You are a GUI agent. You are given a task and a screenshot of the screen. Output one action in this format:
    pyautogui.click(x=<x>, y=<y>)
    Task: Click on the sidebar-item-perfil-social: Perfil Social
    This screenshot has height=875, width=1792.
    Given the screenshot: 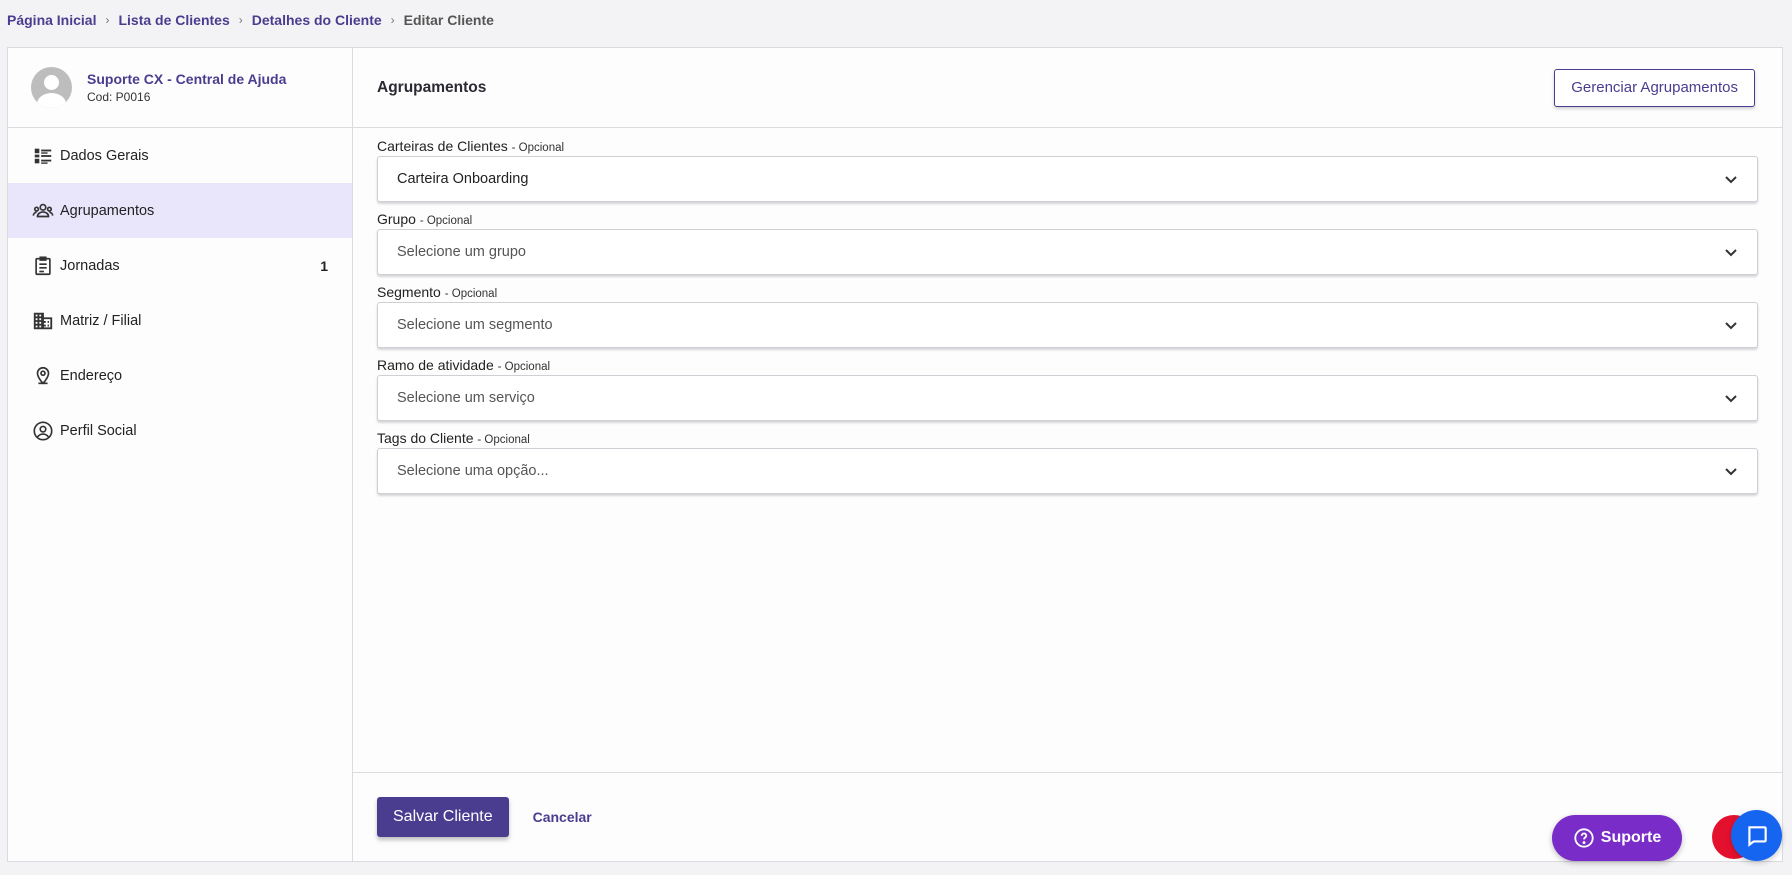 What is the action you would take?
    pyautogui.click(x=180, y=430)
    